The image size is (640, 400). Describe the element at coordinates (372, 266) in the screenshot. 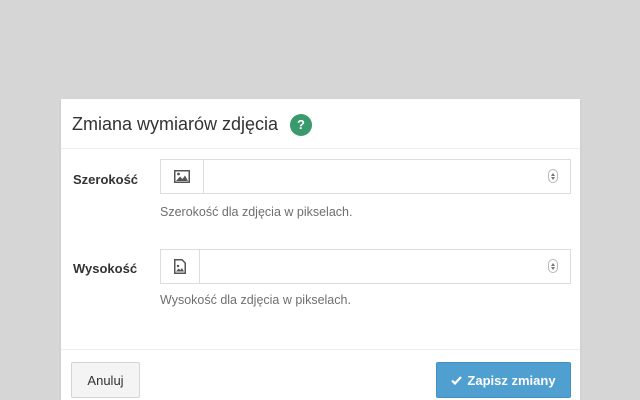

I see `height-input` at that location.